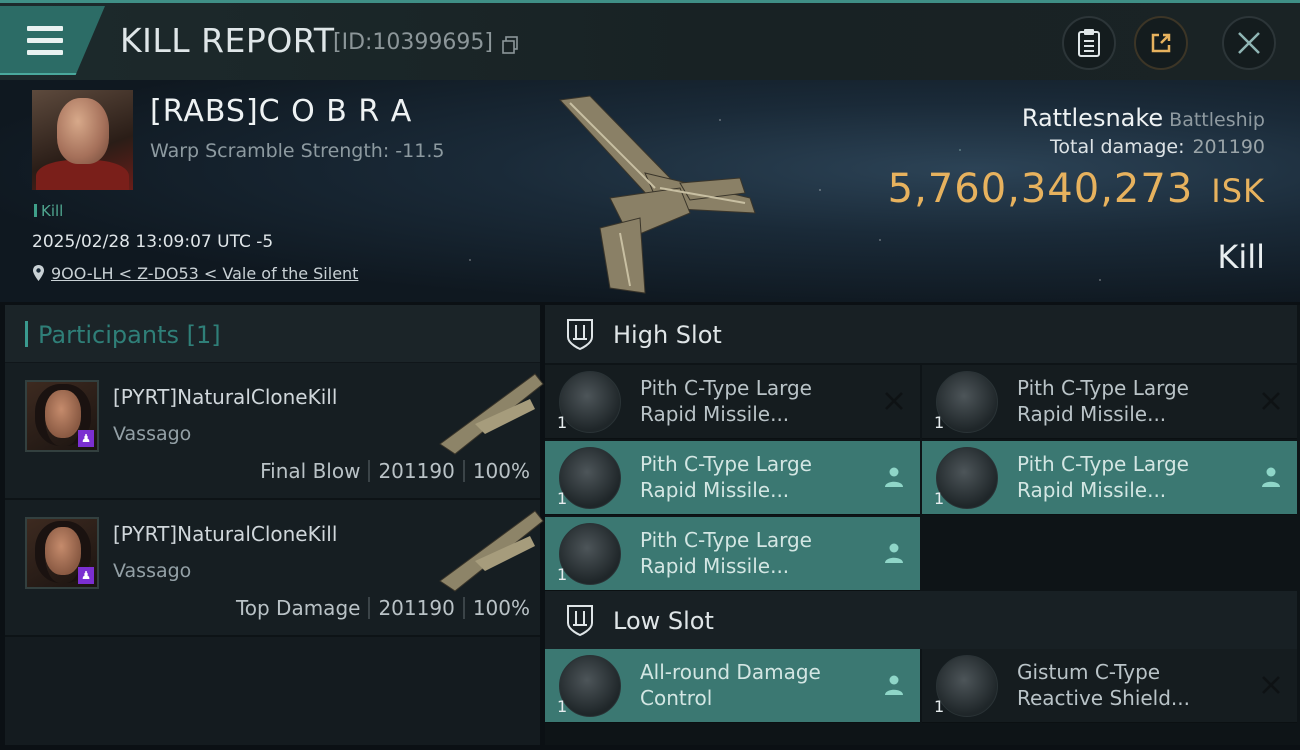 This screenshot has width=1300, height=750. What do you see at coordinates (1157, 147) in the screenshot?
I see `total-damage: Total damage: 201190` at bounding box center [1157, 147].